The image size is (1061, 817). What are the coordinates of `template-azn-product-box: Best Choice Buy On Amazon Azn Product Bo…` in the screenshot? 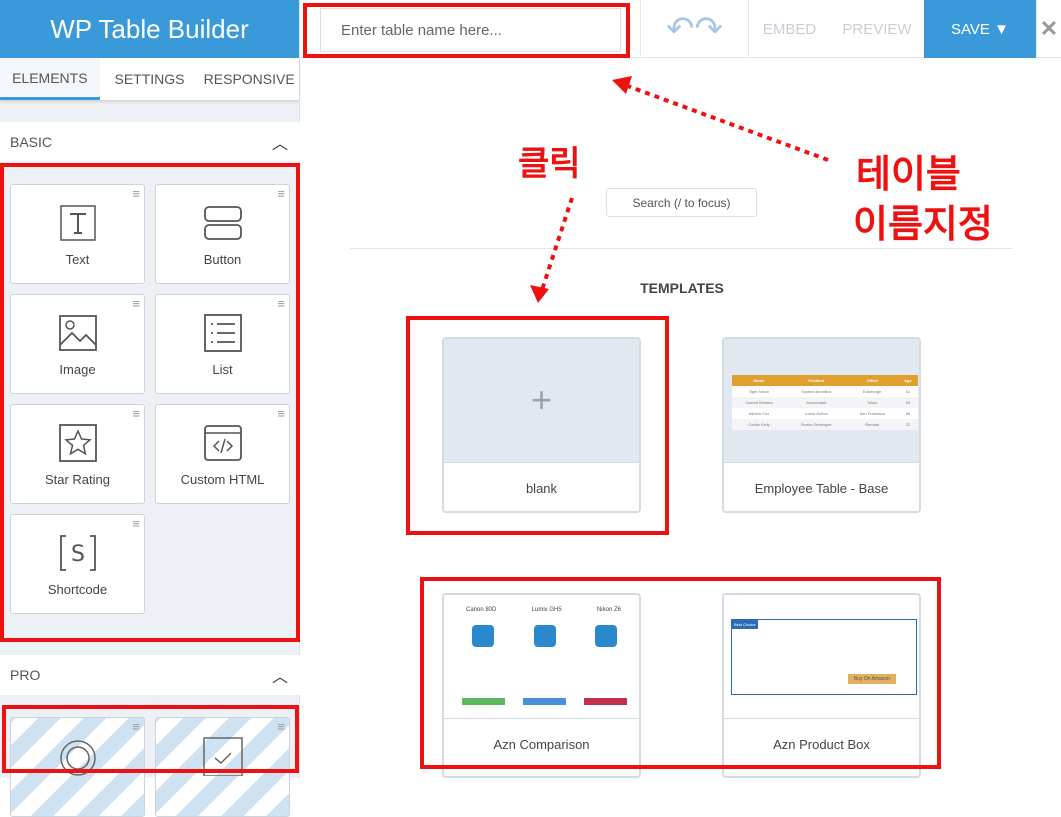 It's located at (821, 685).